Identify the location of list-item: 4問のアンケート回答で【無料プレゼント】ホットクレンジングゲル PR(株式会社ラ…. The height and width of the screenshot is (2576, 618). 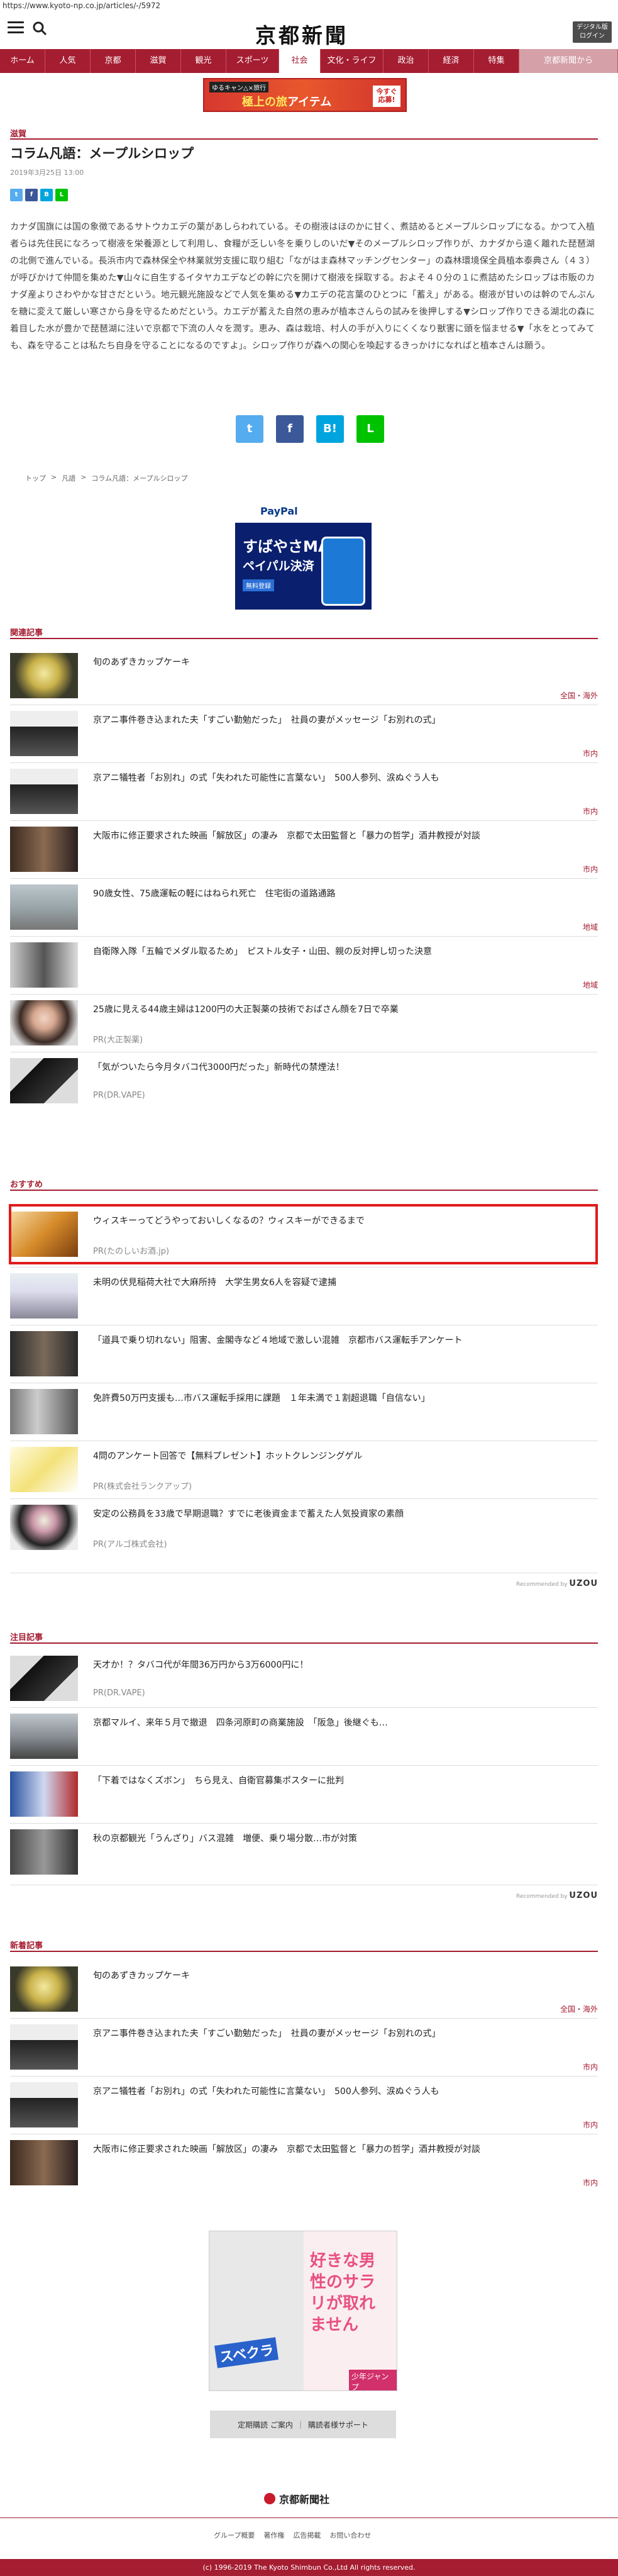
(304, 1469).